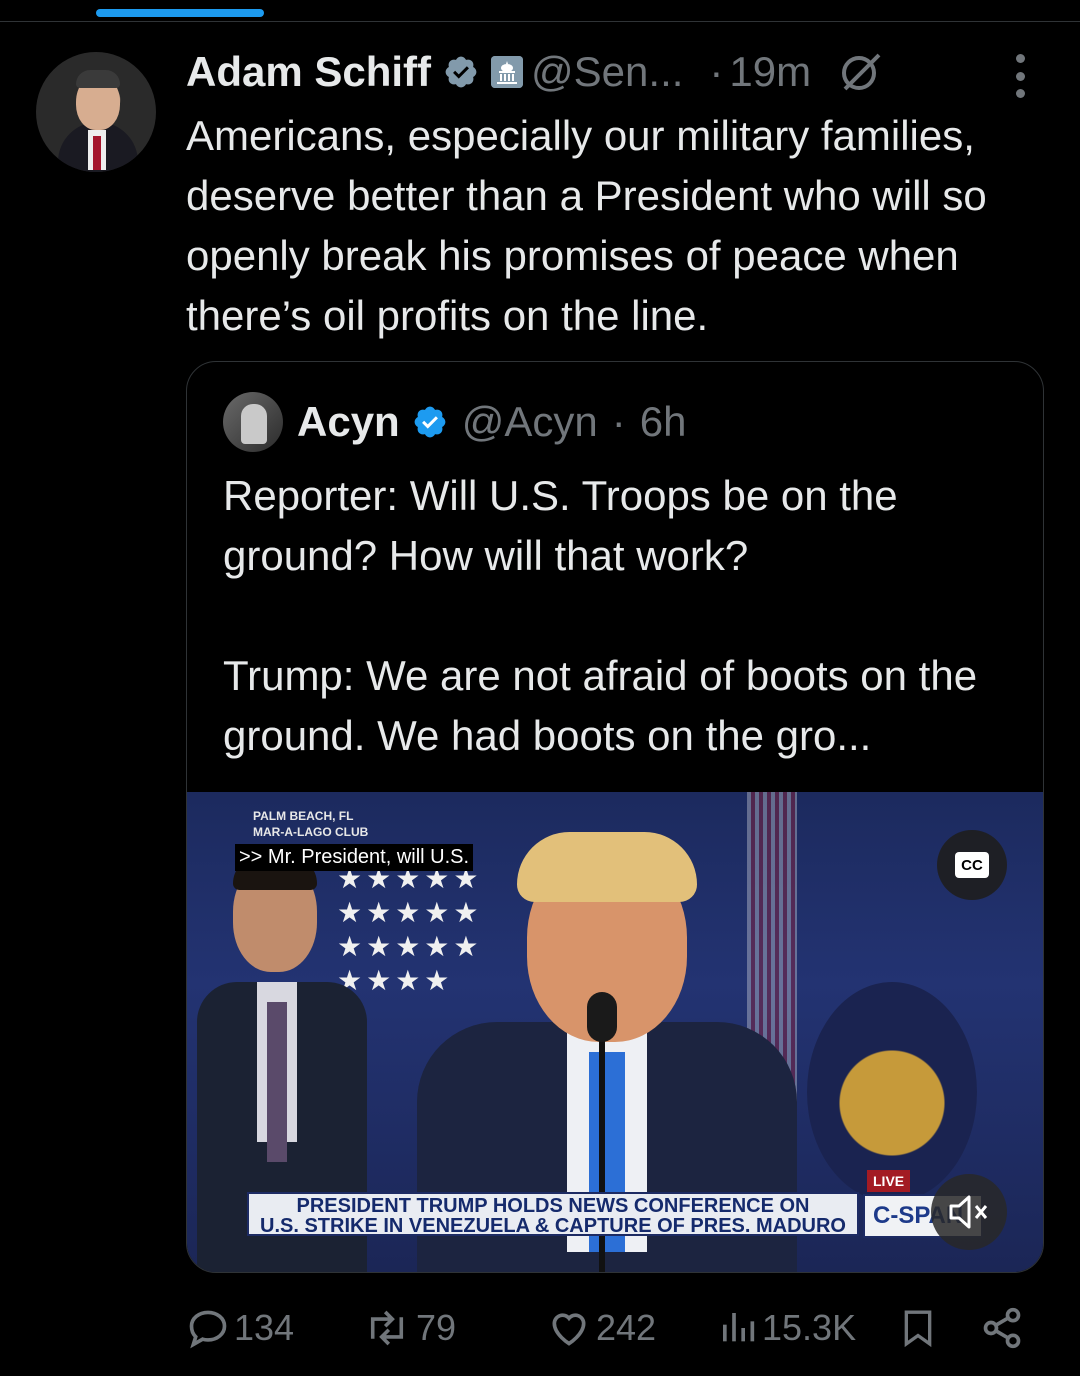 The height and width of the screenshot is (1376, 1080). What do you see at coordinates (436, 1327) in the screenshot?
I see `repost-count: 79` at bounding box center [436, 1327].